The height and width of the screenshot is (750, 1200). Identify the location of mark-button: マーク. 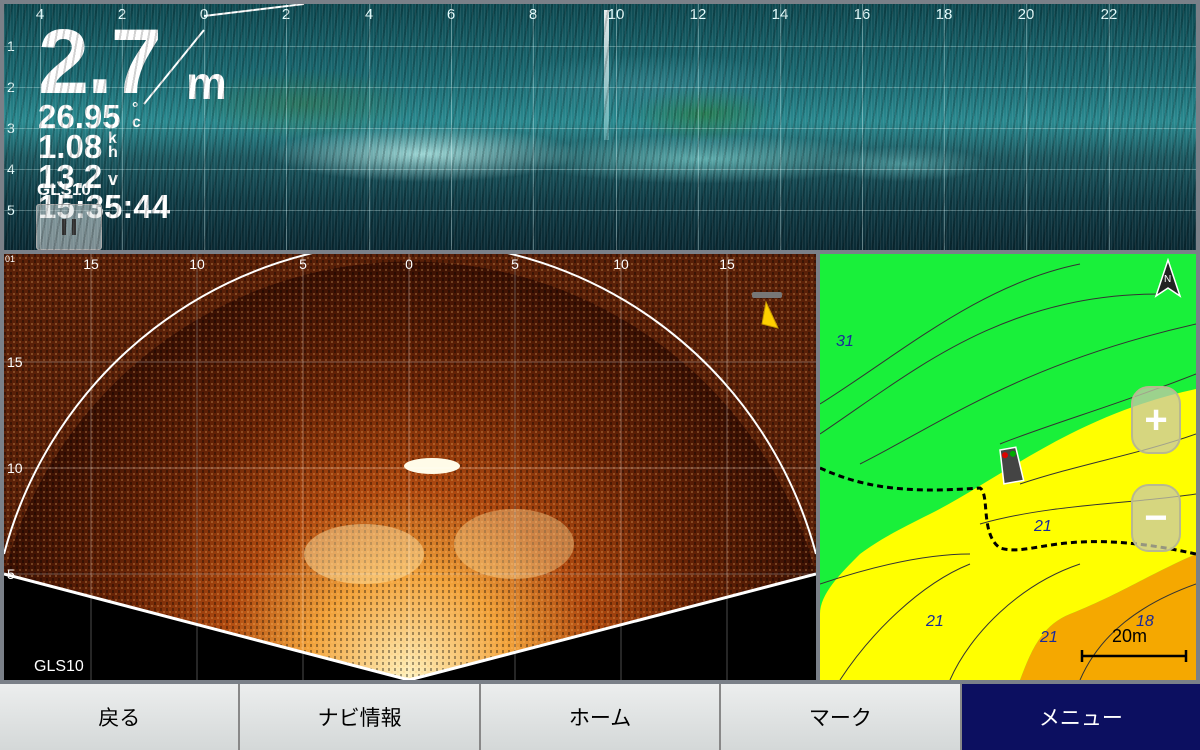
(841, 717).